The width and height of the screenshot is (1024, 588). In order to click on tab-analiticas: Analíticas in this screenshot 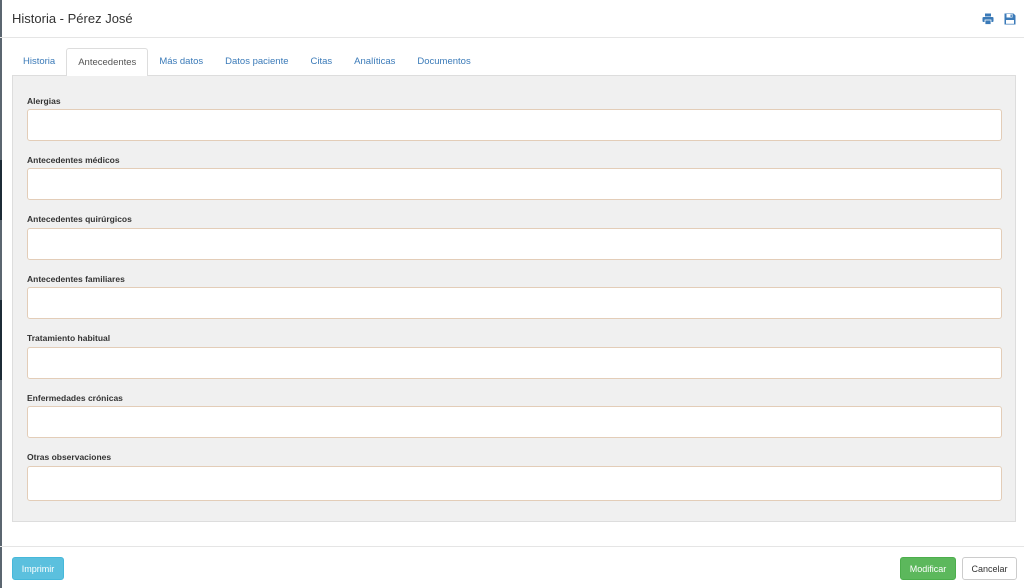, I will do `click(374, 62)`.